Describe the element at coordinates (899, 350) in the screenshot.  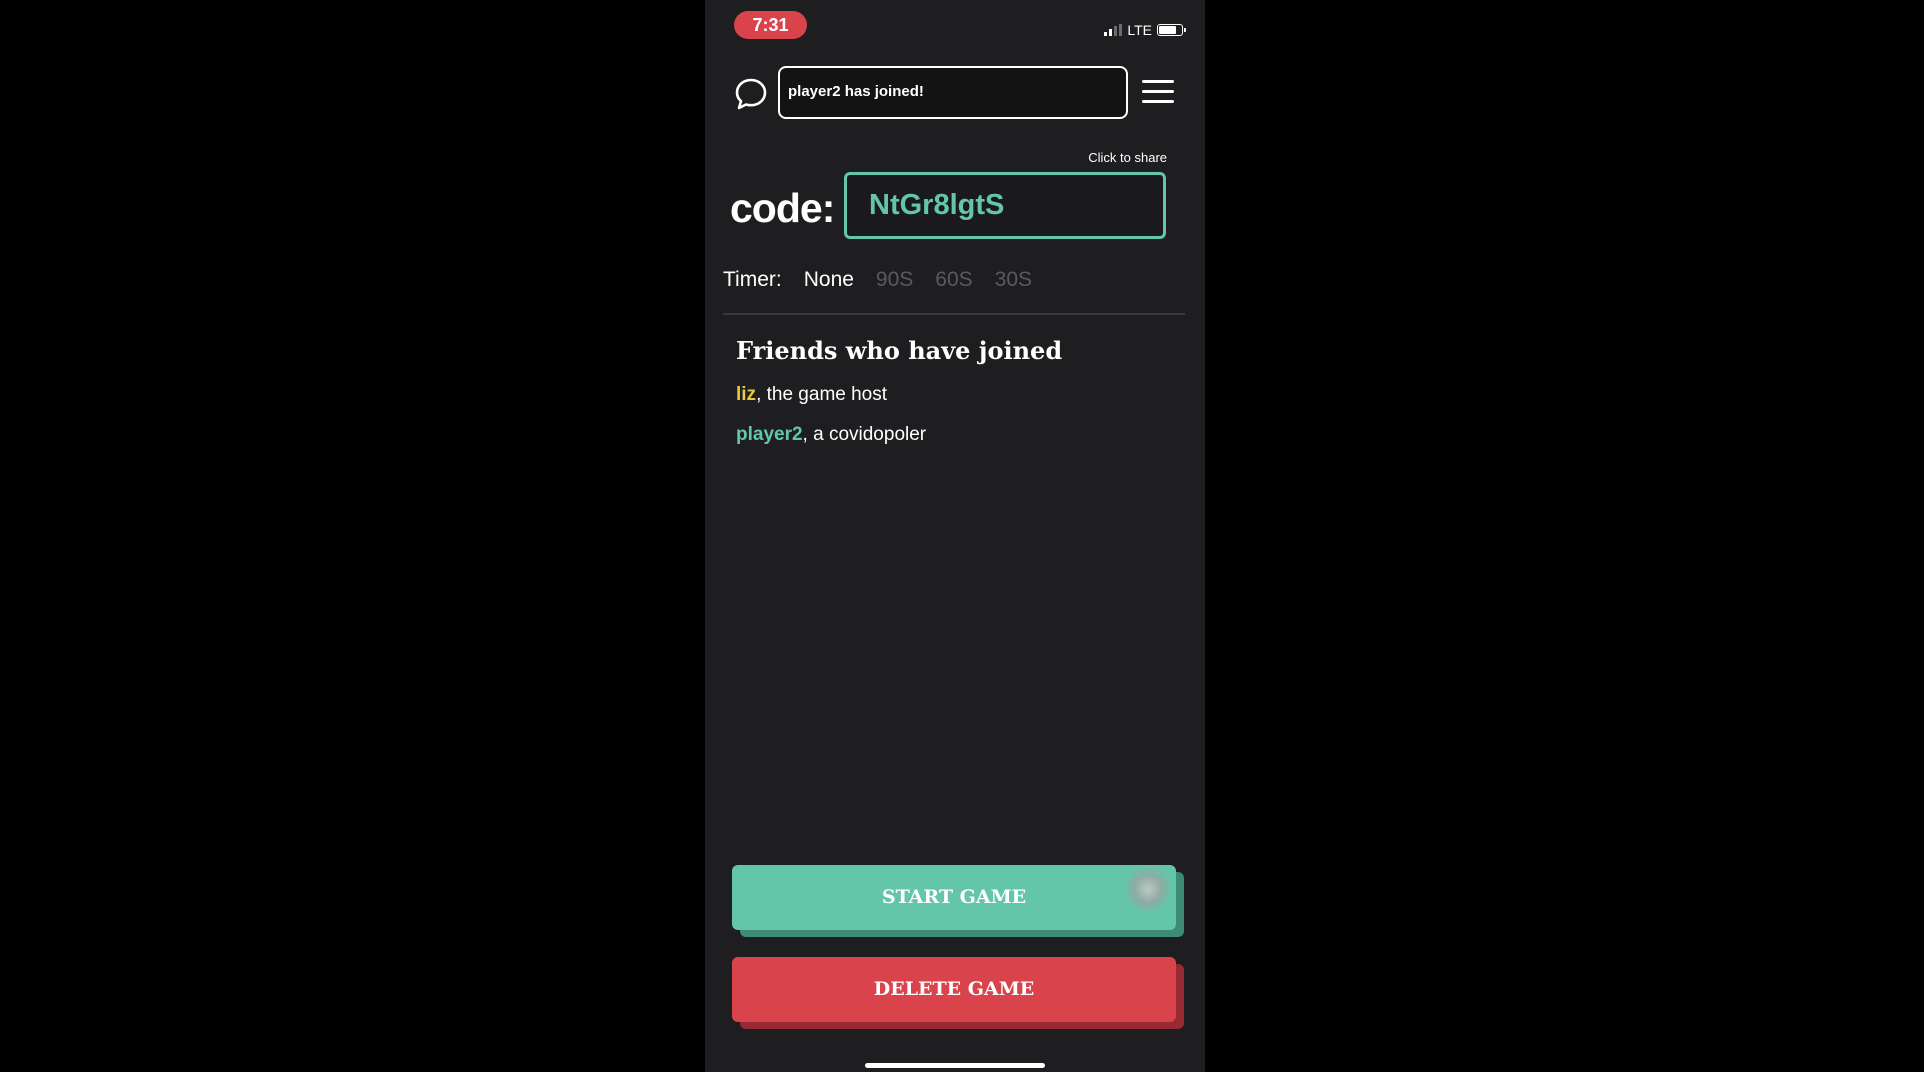
I see `friends-title: Friends who have joined` at that location.